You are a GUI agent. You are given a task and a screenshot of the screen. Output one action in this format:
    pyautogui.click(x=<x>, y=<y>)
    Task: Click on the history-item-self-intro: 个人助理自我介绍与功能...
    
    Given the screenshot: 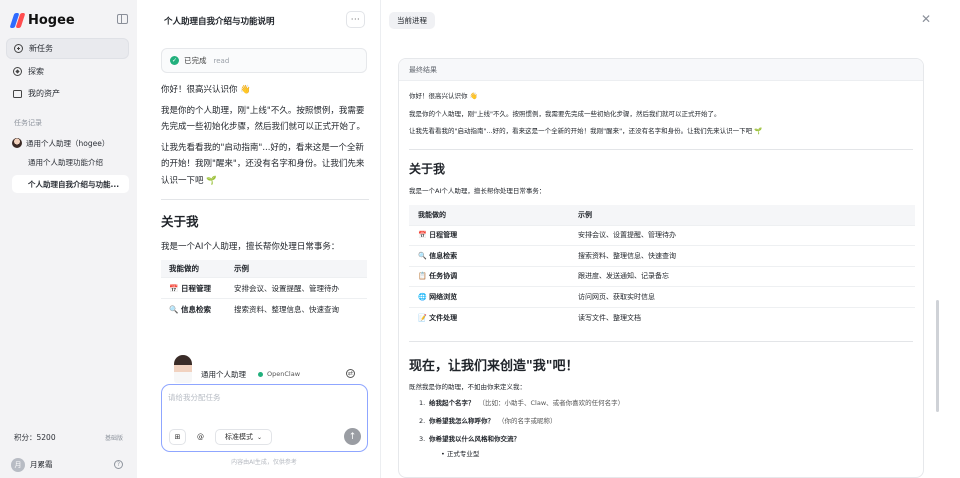 What is the action you would take?
    pyautogui.click(x=70, y=184)
    